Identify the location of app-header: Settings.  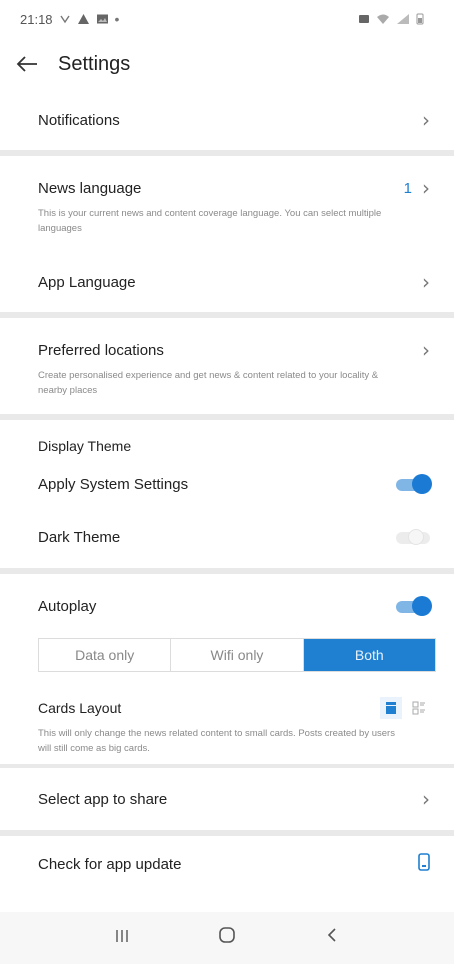
(227, 64).